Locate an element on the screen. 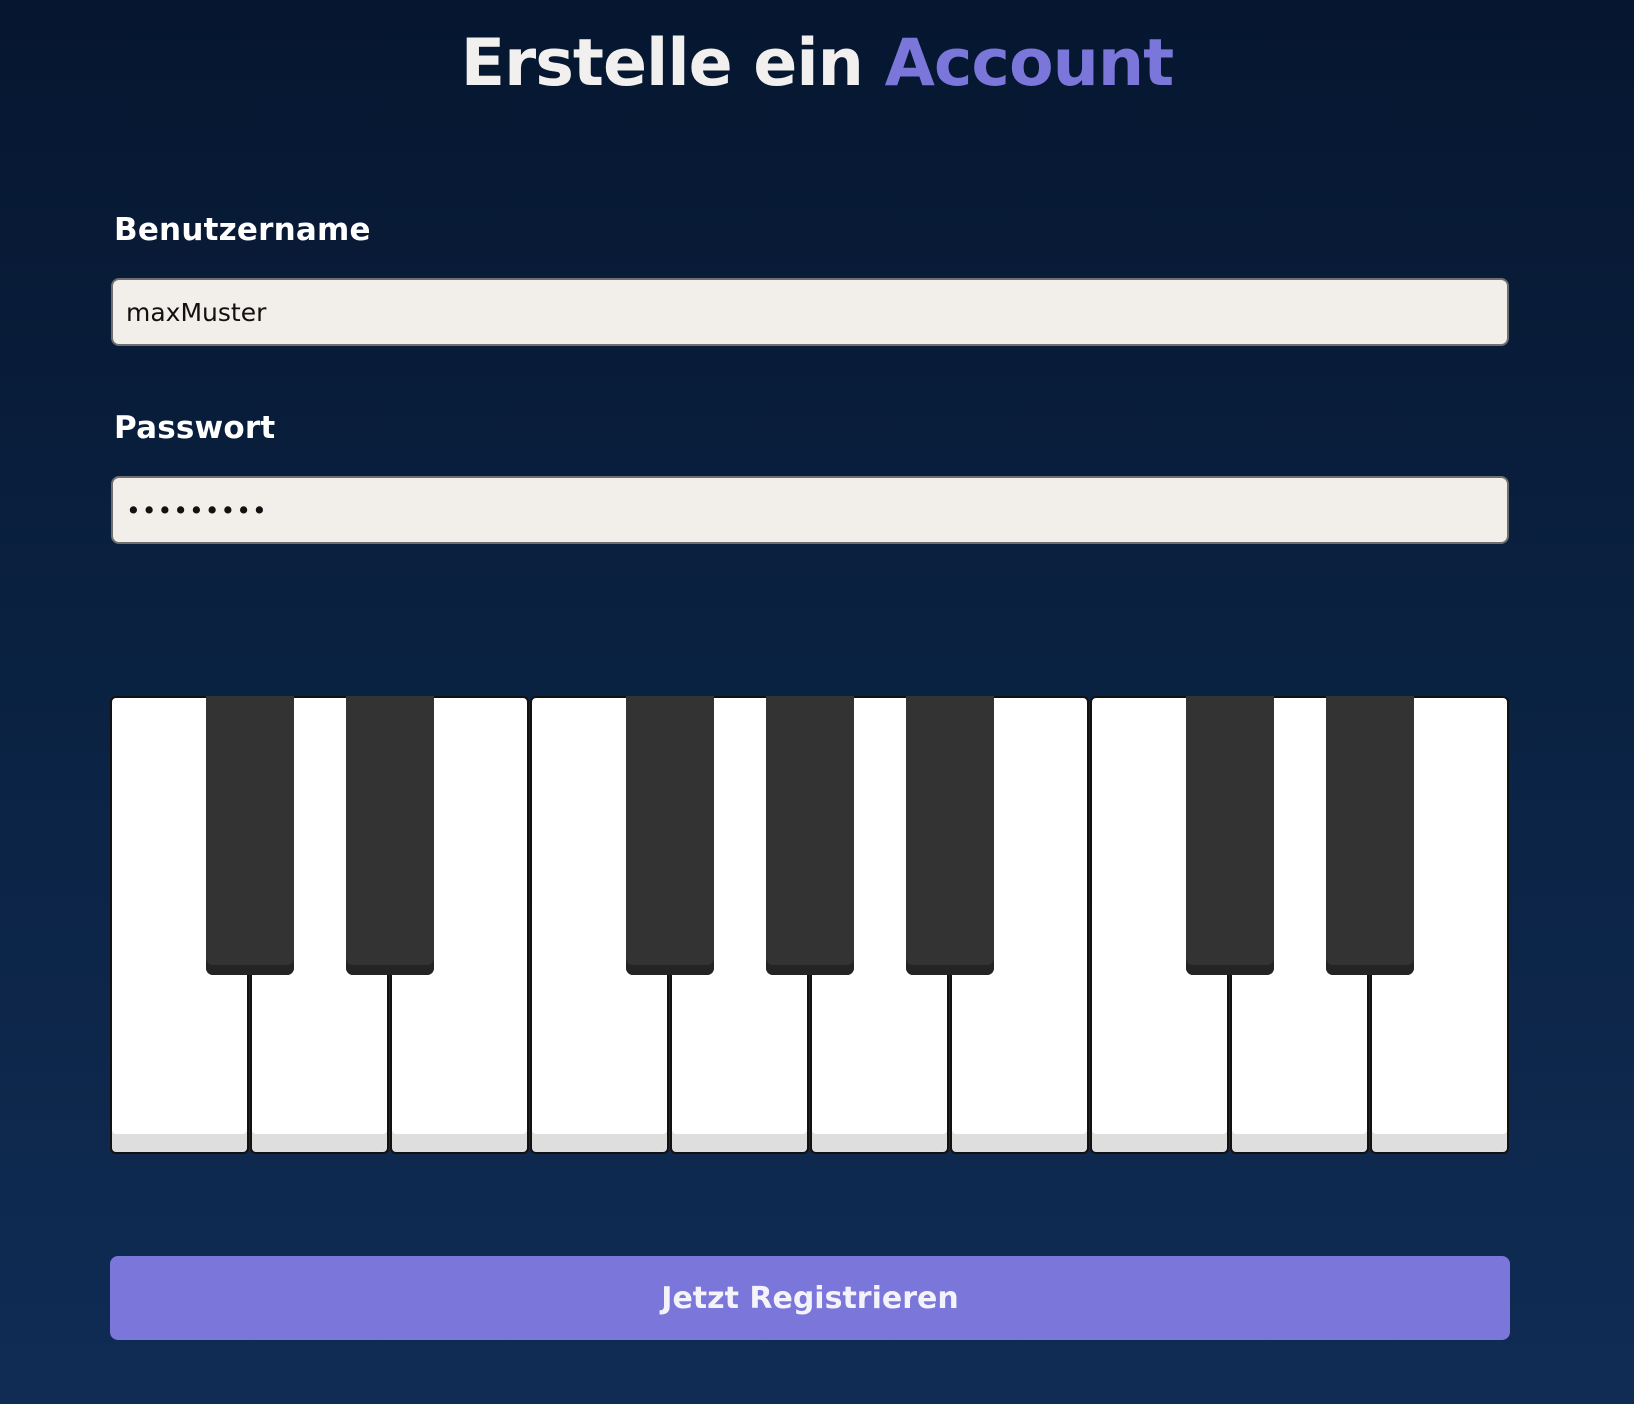 This screenshot has height=1404, width=1634. password-input is located at coordinates (810, 510).